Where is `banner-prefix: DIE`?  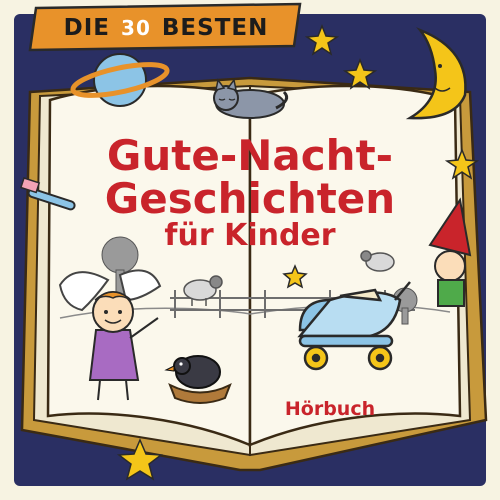
banner-prefix: DIE is located at coordinates (87, 28).